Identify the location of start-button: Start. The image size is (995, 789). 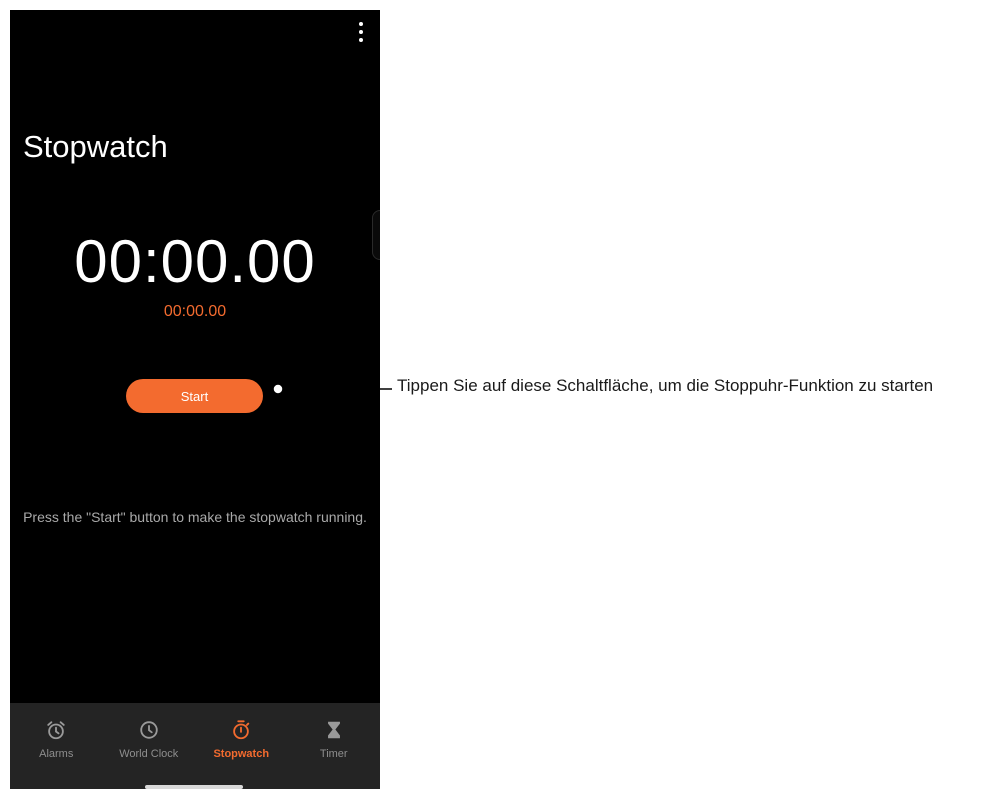
(194, 396).